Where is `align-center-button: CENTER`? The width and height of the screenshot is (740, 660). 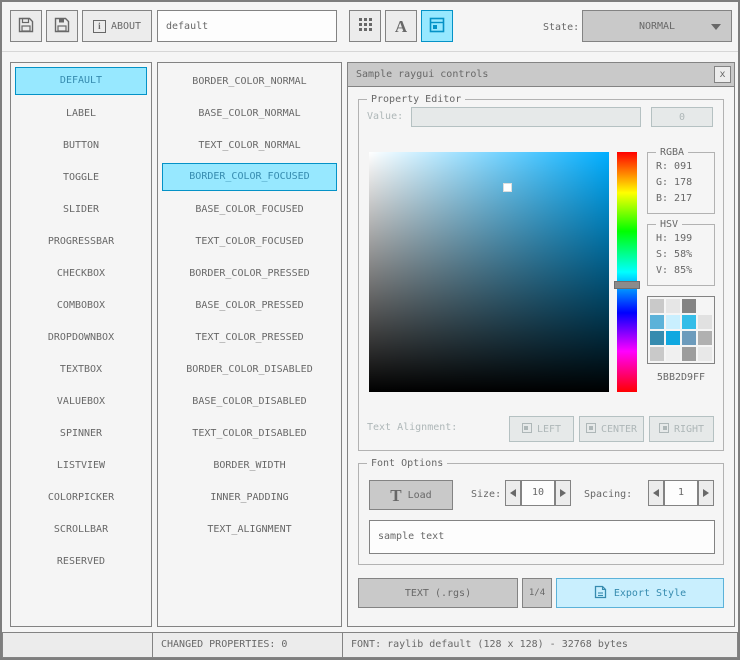 align-center-button: CENTER is located at coordinates (611, 429).